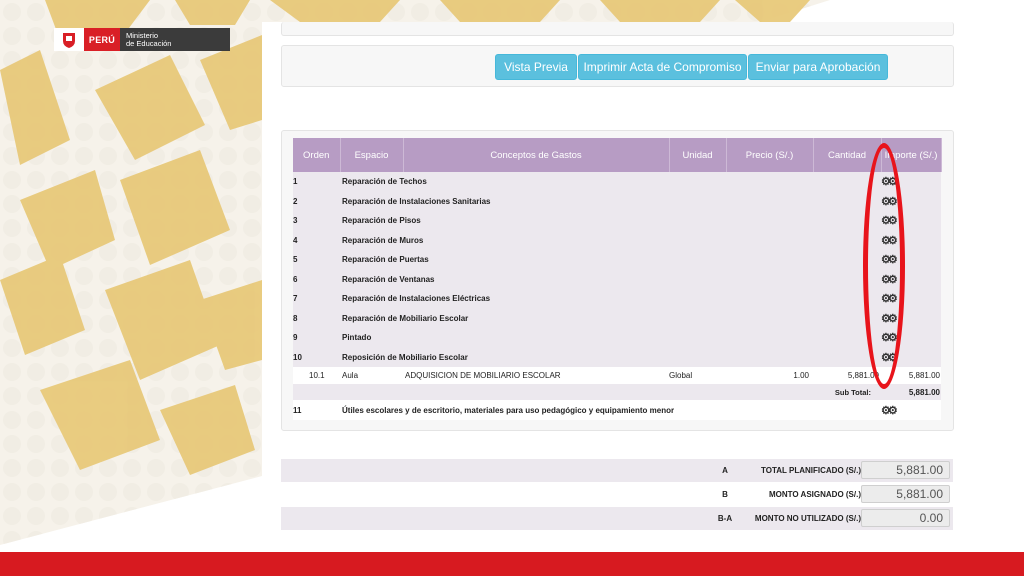 The height and width of the screenshot is (576, 1024). I want to click on table-row: 8 Reparación de Mobiliario Escolar ⚙⚙, so click(617, 318).